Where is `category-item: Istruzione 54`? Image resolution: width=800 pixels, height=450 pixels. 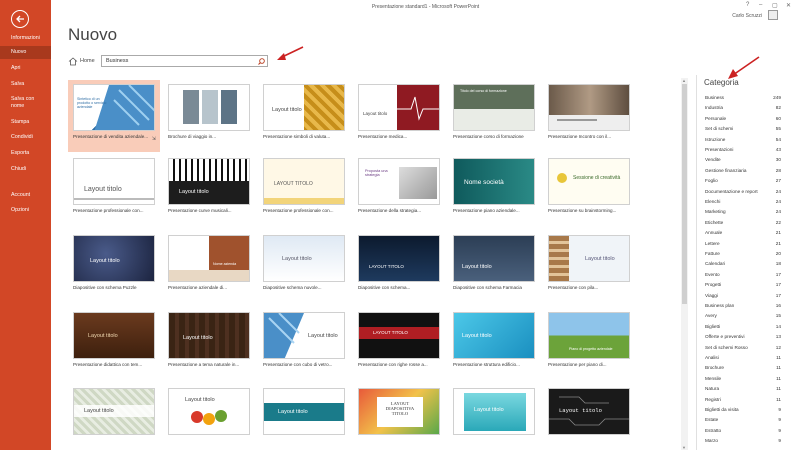
category-item: Istruzione 54 is located at coordinates (743, 142).